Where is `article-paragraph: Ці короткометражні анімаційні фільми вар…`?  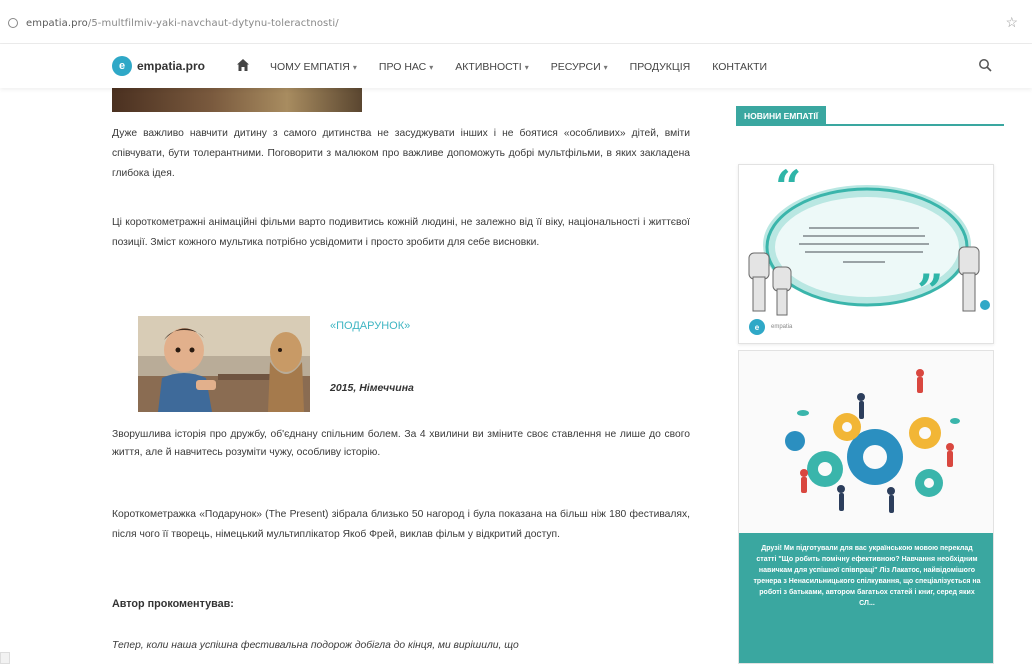
article-paragraph: Ці короткометражні анімаційні фільми вар… is located at coordinates (401, 232).